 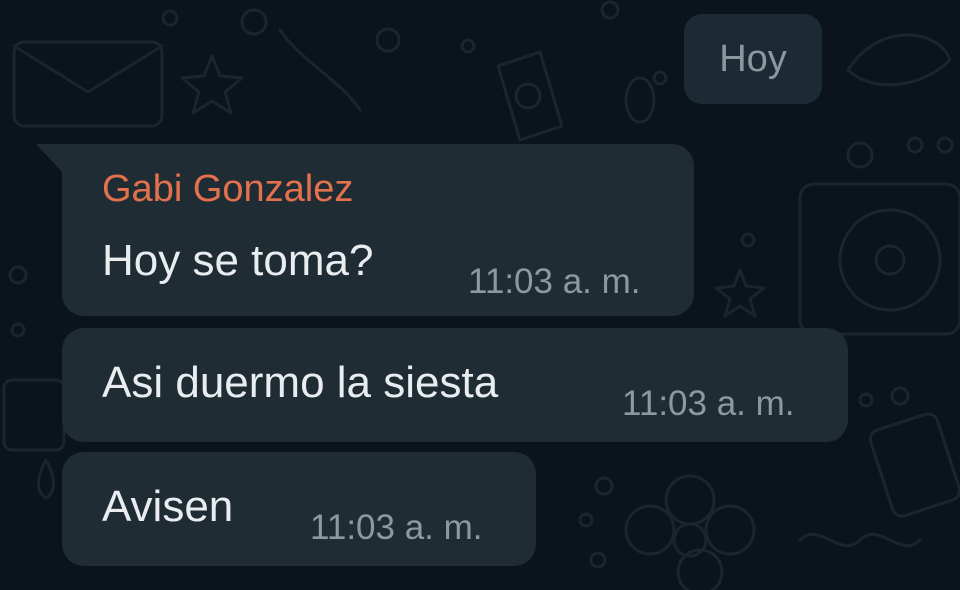 I want to click on message-text: Hoy se toma?, so click(x=238, y=260).